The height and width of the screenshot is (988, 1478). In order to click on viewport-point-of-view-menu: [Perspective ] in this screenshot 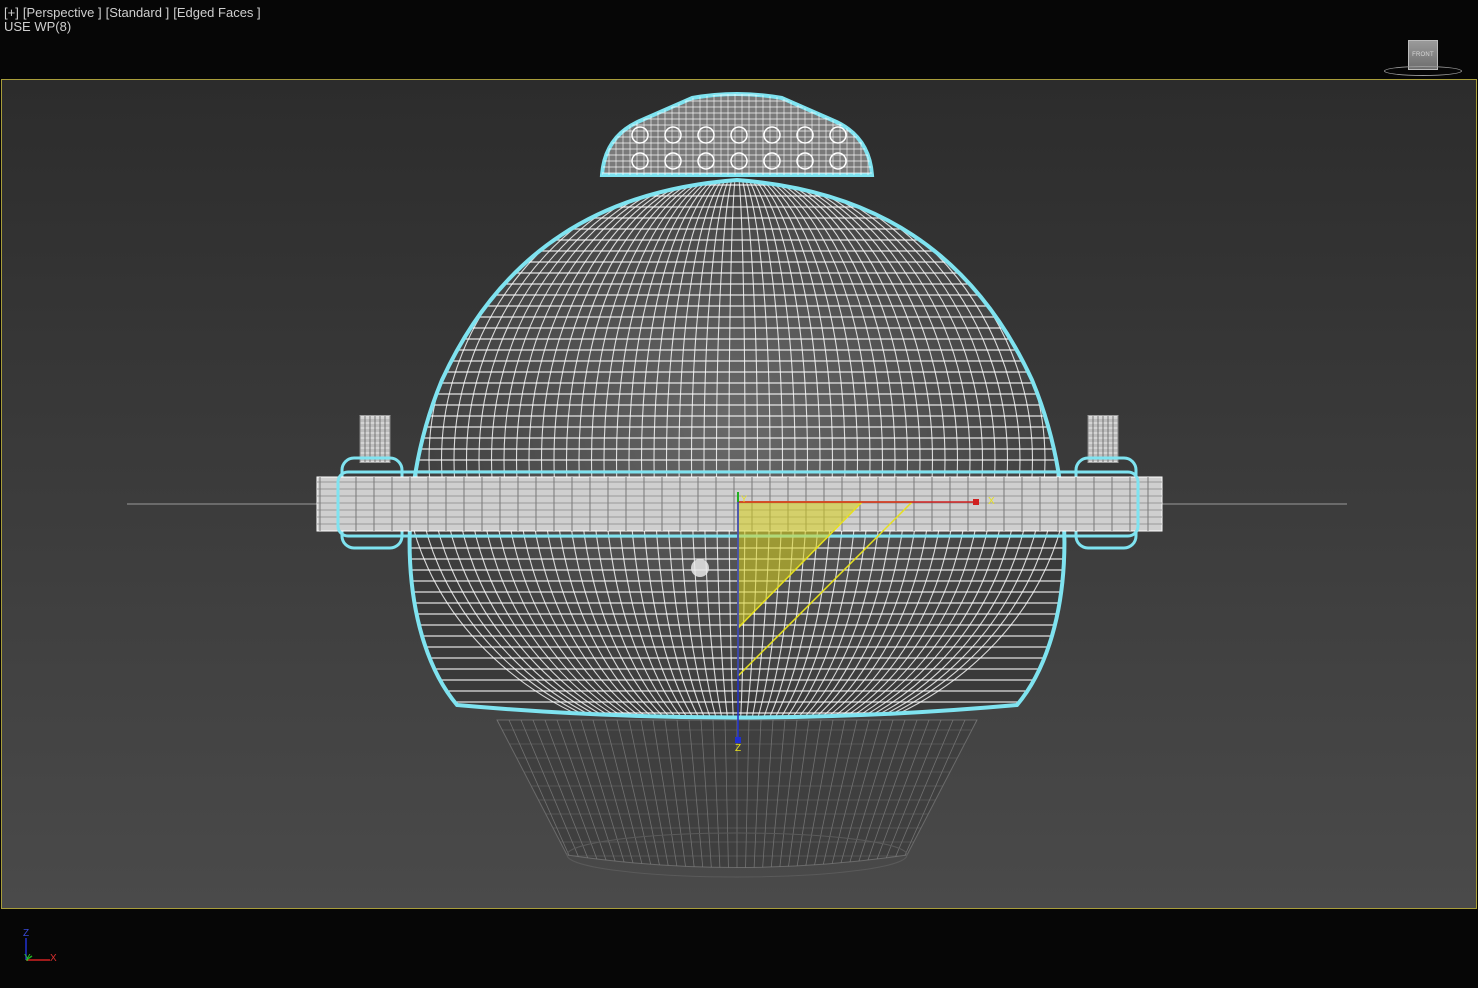, I will do `click(62, 12)`.